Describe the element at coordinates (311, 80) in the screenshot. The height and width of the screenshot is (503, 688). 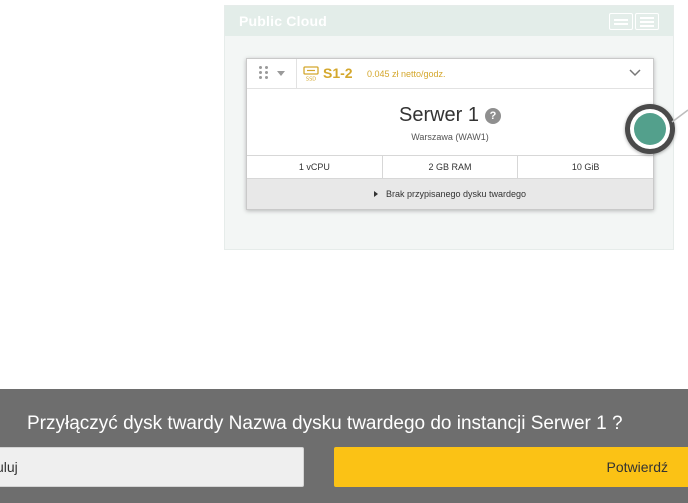
I see `svg-text: SSD` at that location.